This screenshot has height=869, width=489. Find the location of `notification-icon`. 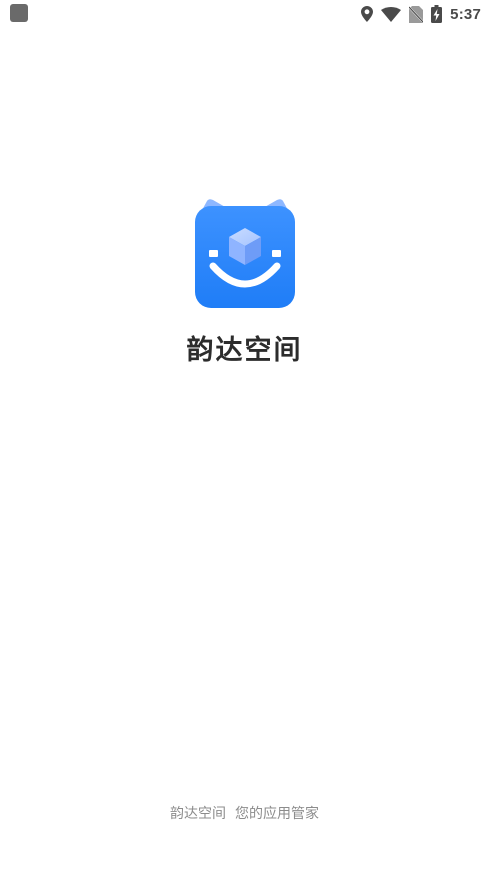

notification-icon is located at coordinates (19, 13).